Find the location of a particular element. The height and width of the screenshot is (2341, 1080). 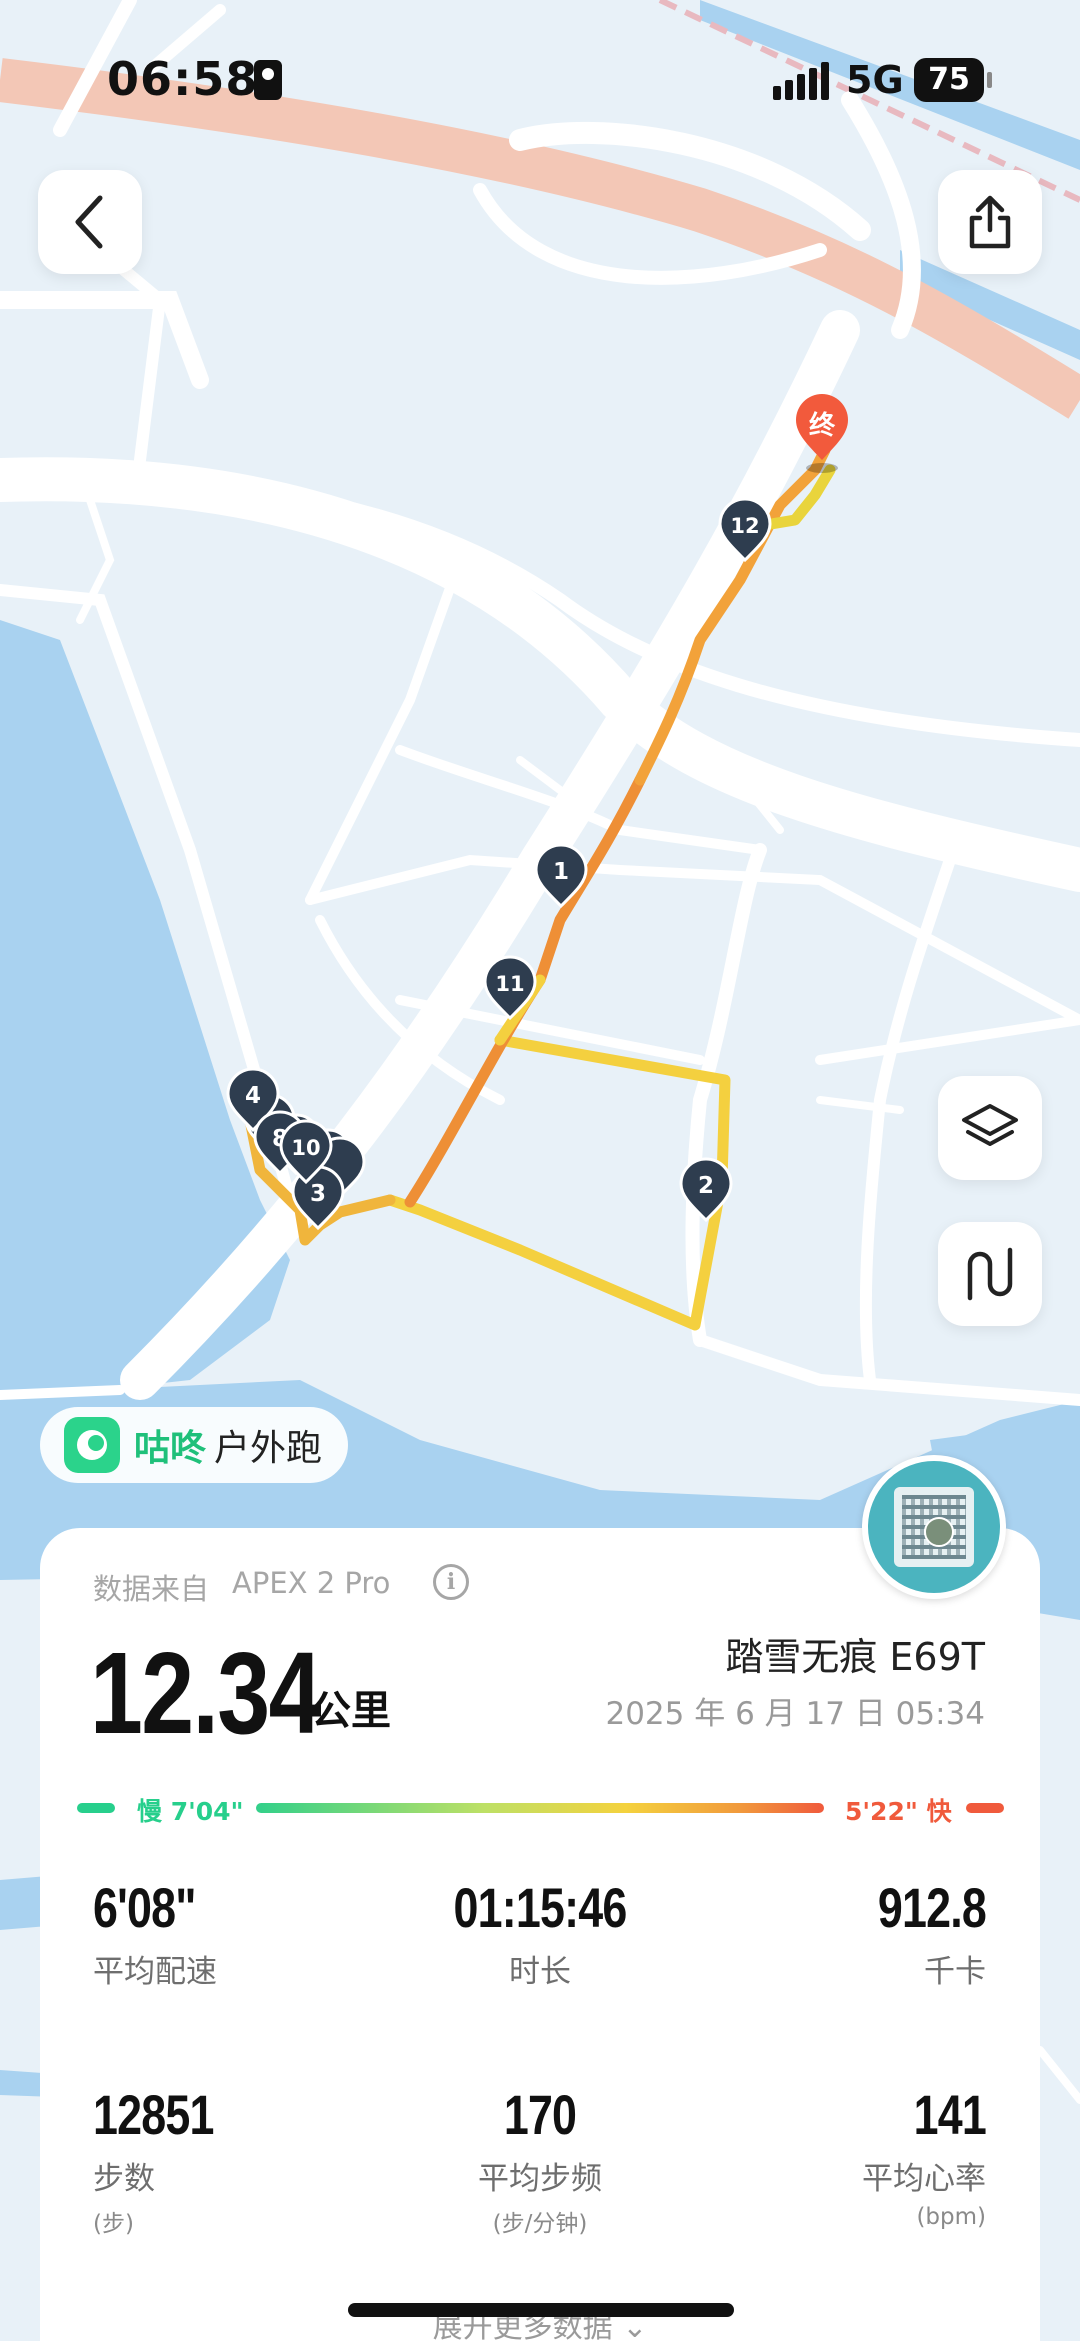

share-icon is located at coordinates (990, 222).